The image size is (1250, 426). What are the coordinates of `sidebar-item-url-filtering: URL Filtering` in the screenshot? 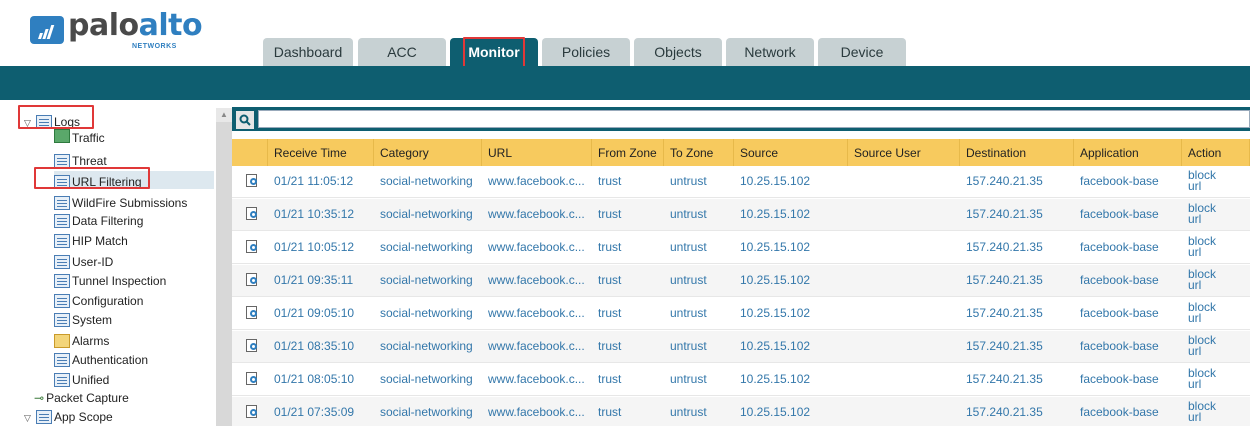 It's located at (134, 180).